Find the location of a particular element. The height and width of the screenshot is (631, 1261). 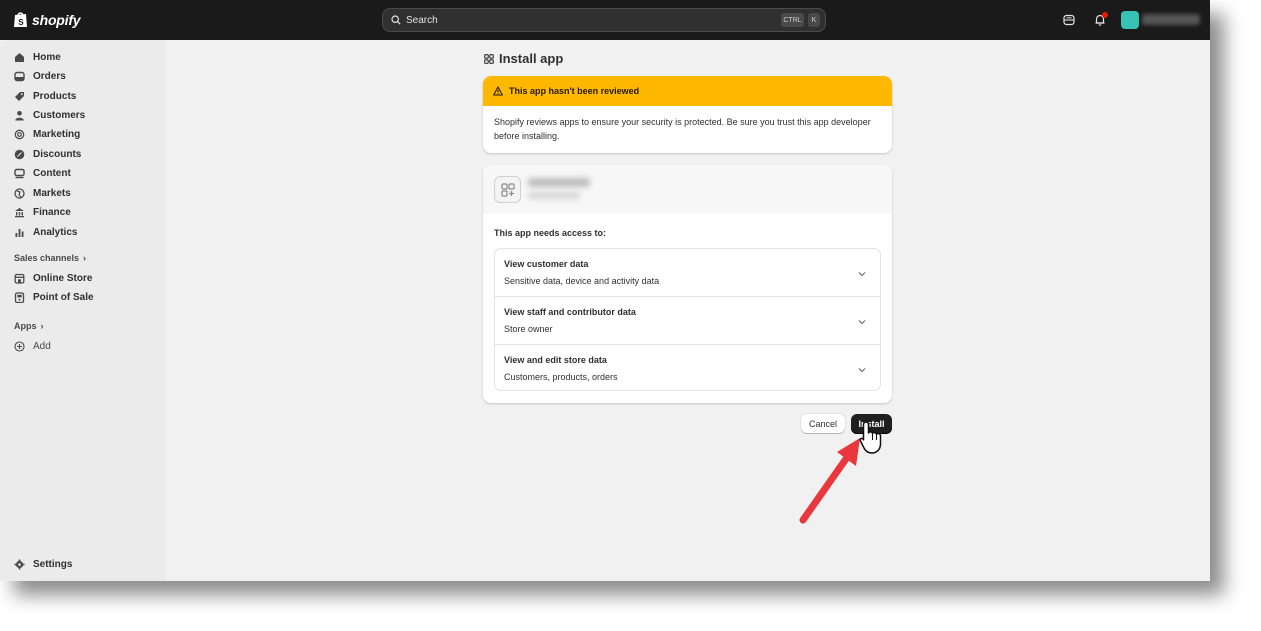

warning-triangle-icon is located at coordinates (498, 91).